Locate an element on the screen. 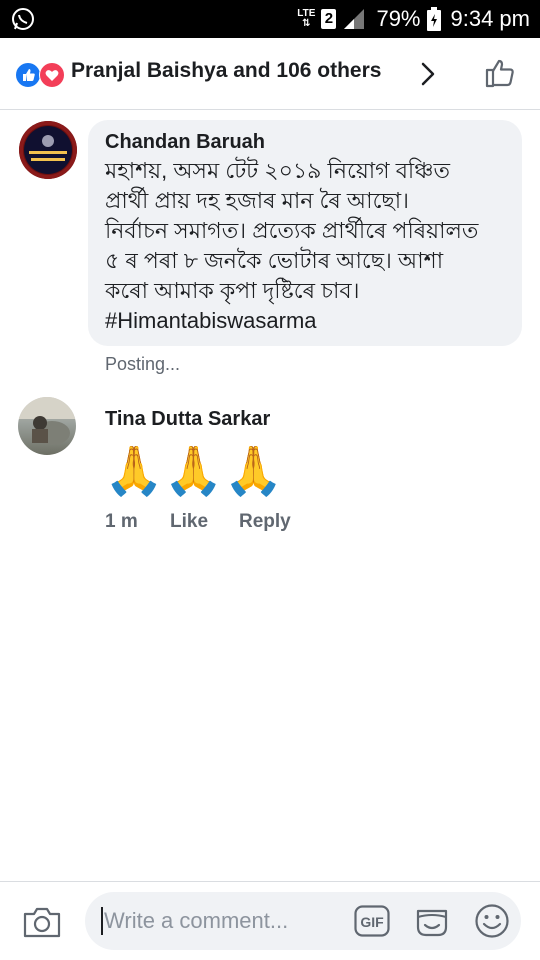  gif-icon: GIF is located at coordinates (372, 921).